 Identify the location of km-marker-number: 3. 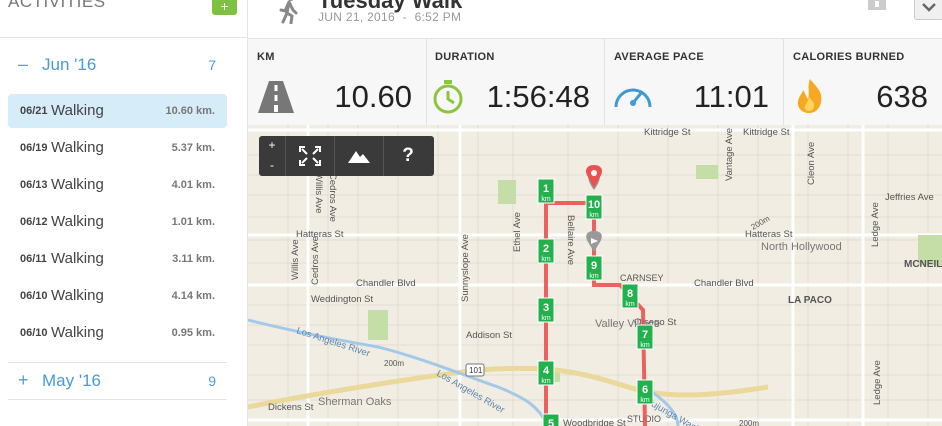
(546, 308).